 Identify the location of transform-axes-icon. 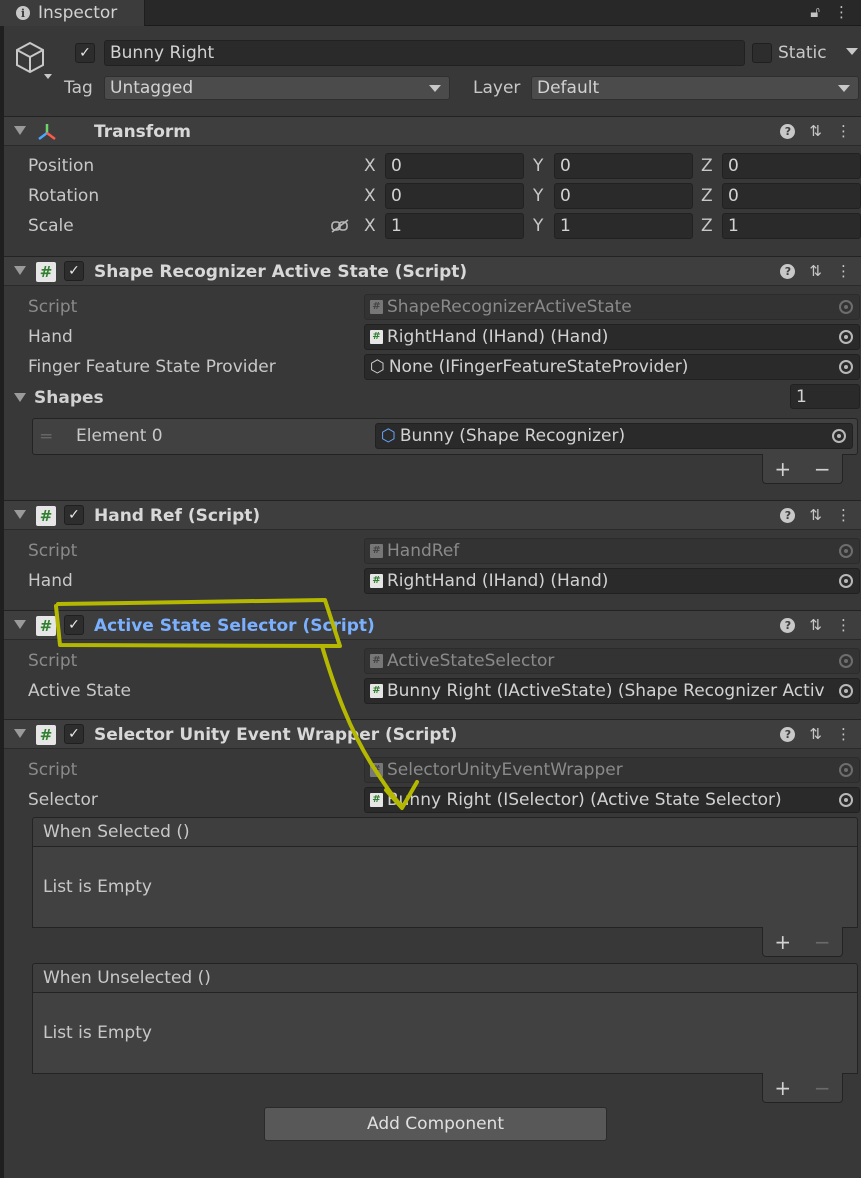
(47, 132).